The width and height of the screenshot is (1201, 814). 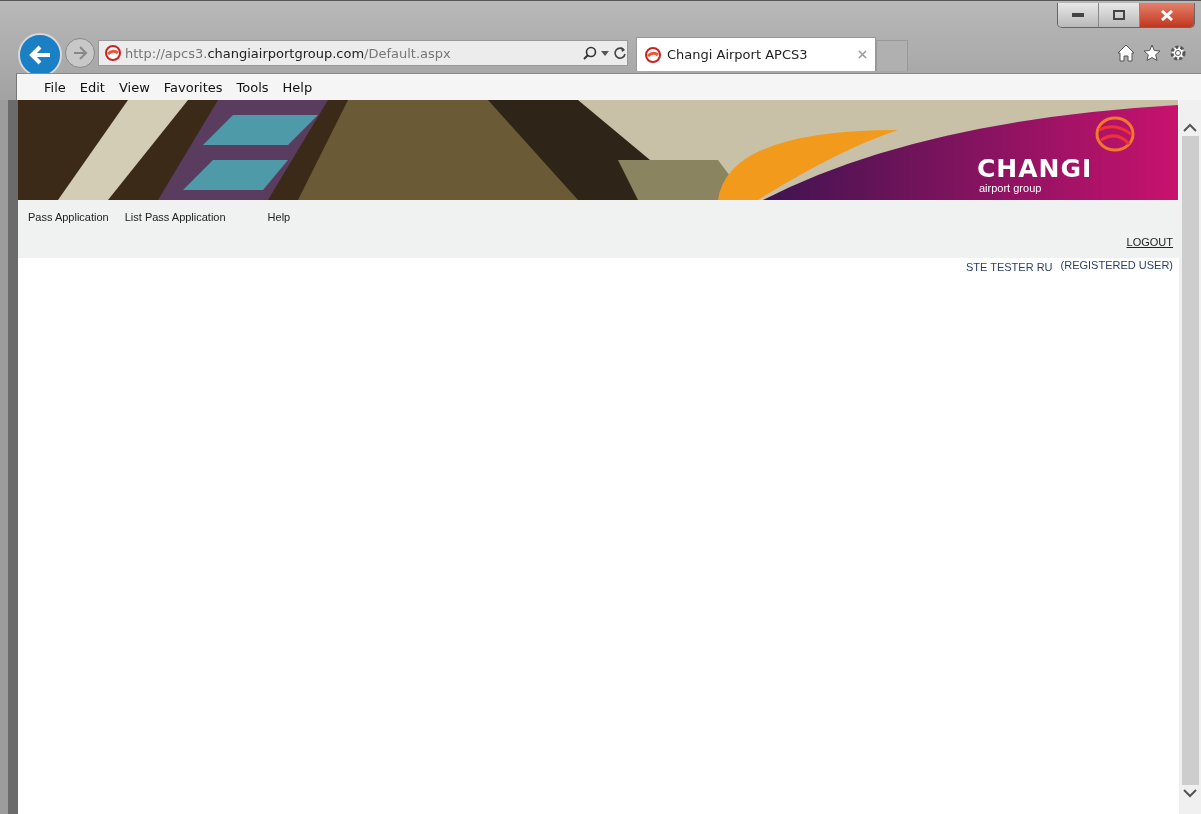 What do you see at coordinates (279, 217) in the screenshot?
I see `nav-link: Help` at bounding box center [279, 217].